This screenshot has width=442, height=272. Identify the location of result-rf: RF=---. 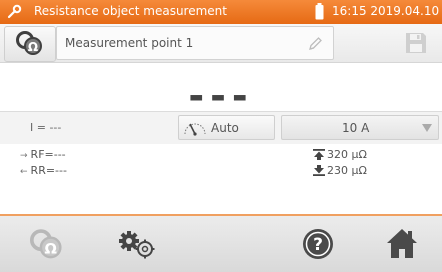
(48, 154).